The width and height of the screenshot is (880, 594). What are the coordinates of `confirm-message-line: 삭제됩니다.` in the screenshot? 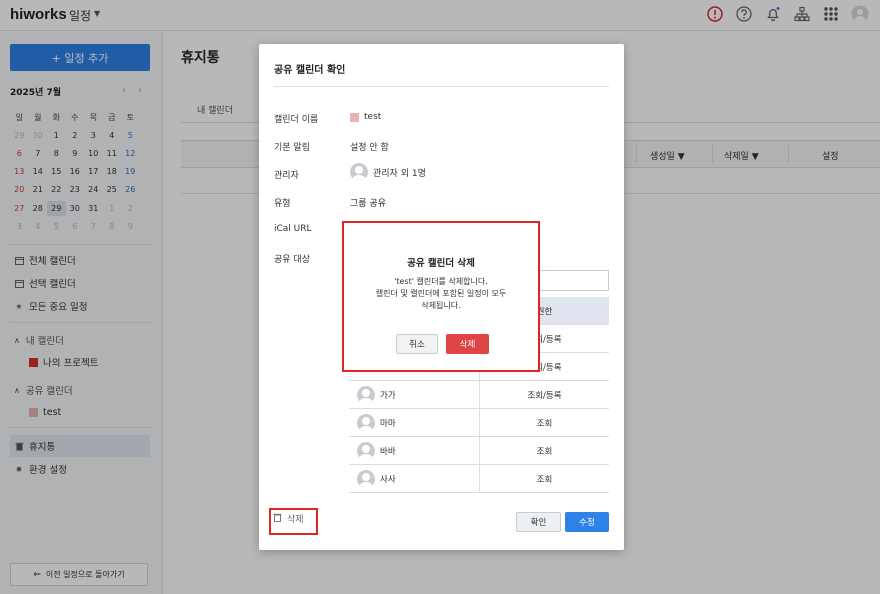 It's located at (441, 305).